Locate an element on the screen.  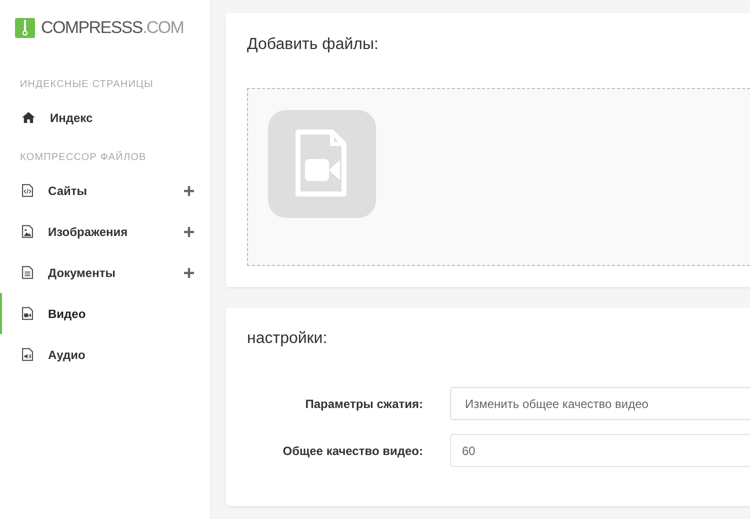
image-file-icon is located at coordinates (27, 231).